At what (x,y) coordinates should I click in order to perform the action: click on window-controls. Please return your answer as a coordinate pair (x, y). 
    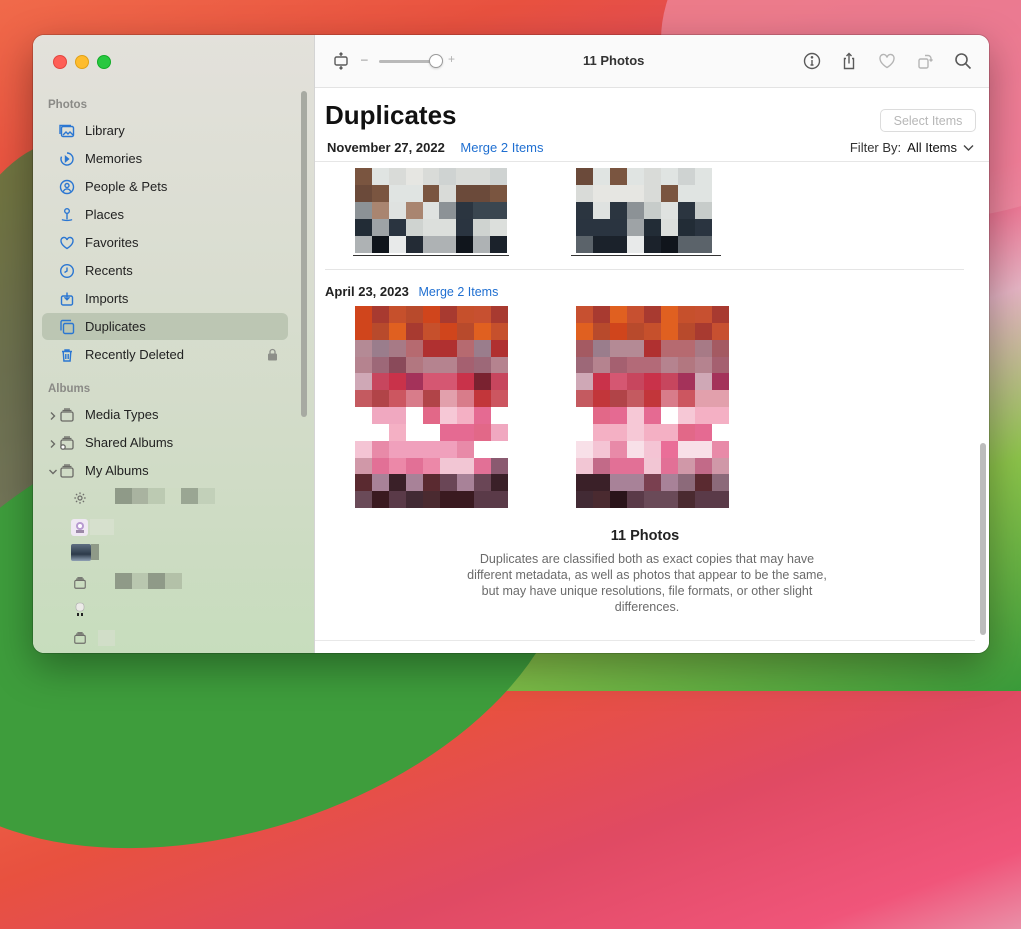
    Looking at the image, I should click on (82, 62).